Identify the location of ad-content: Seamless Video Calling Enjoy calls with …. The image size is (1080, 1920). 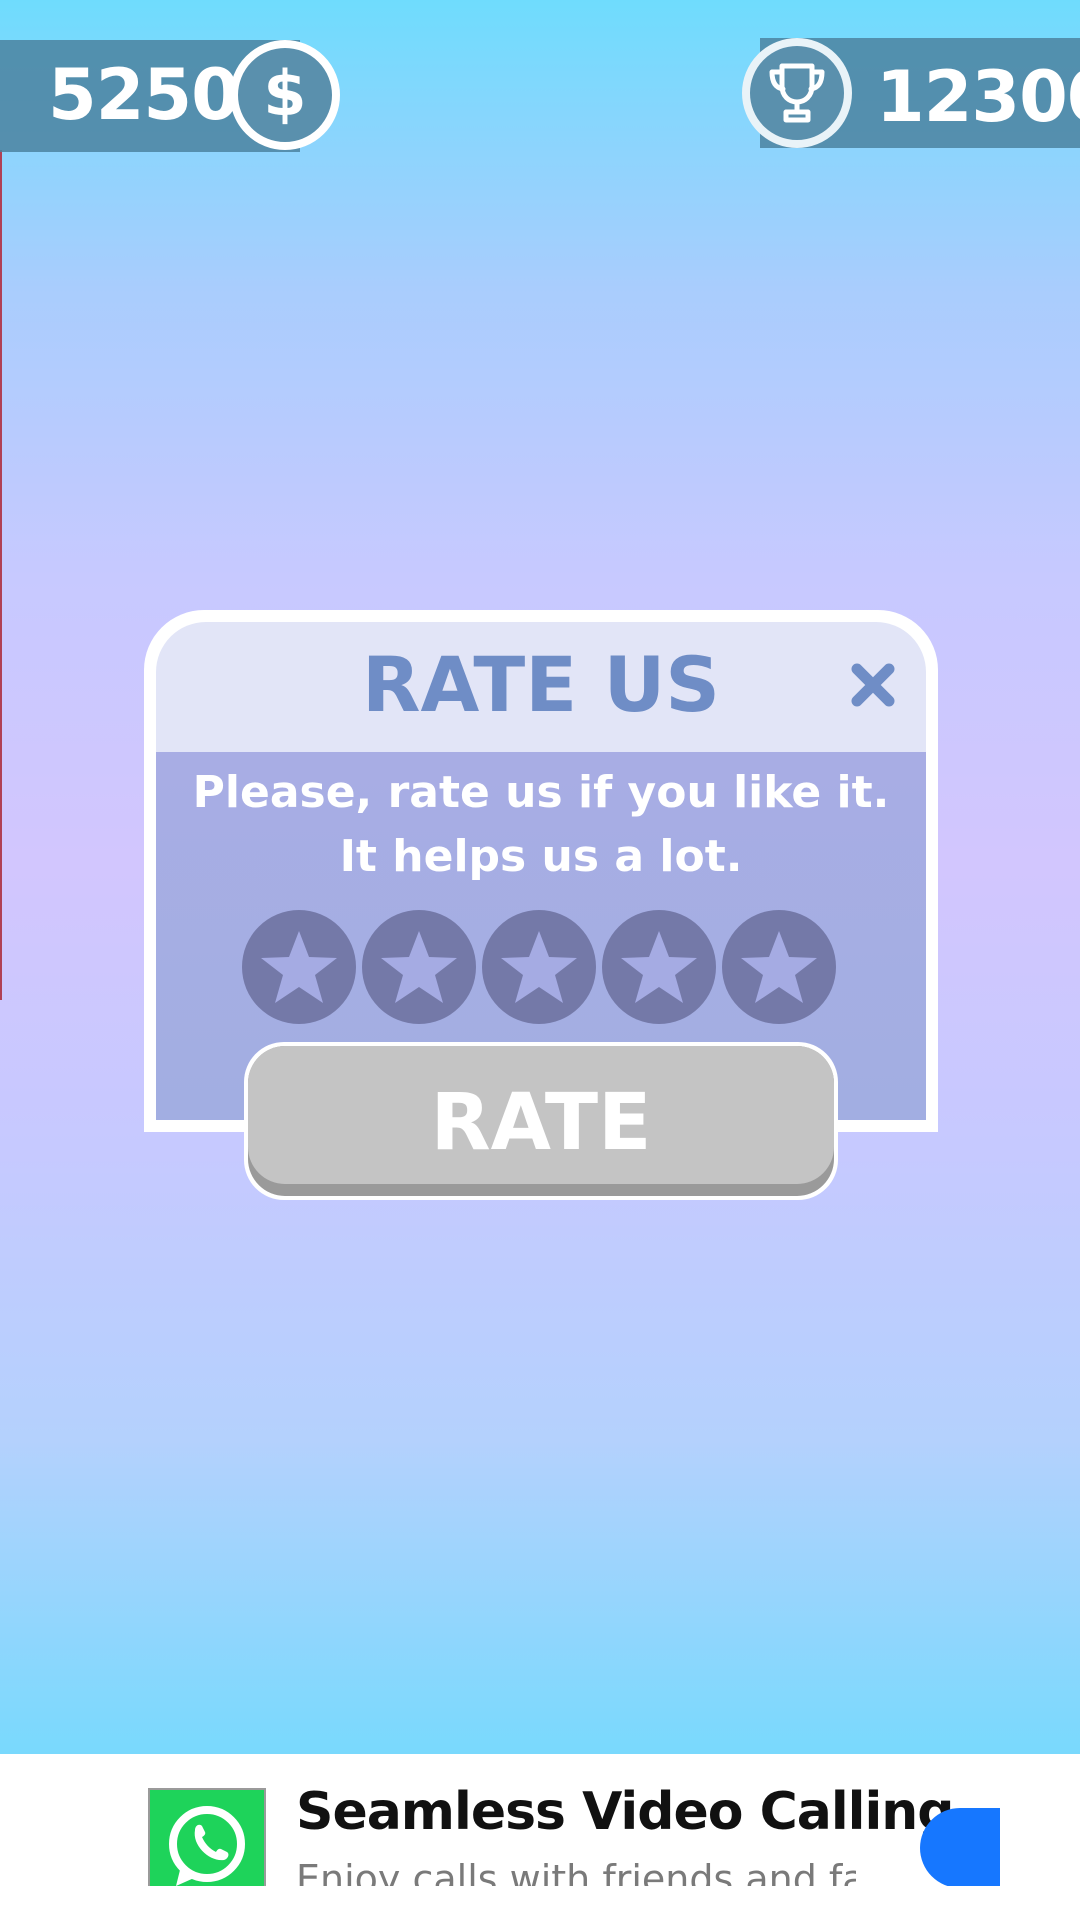
(540, 1820).